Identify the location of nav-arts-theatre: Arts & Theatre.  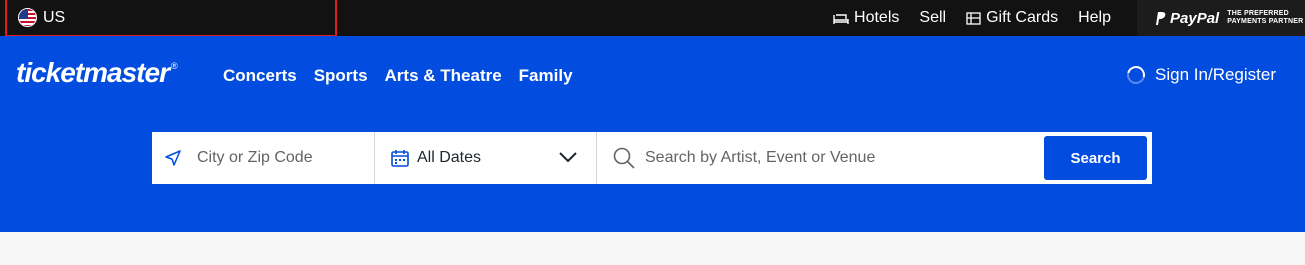
(443, 76).